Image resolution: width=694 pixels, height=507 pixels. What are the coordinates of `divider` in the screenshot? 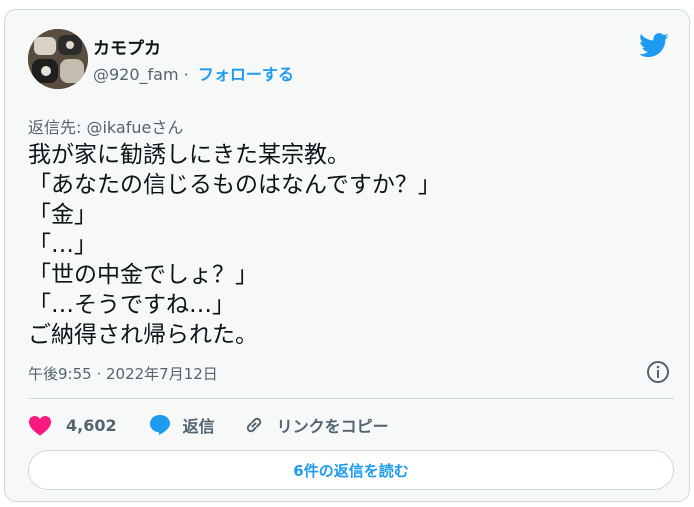 It's located at (351, 398).